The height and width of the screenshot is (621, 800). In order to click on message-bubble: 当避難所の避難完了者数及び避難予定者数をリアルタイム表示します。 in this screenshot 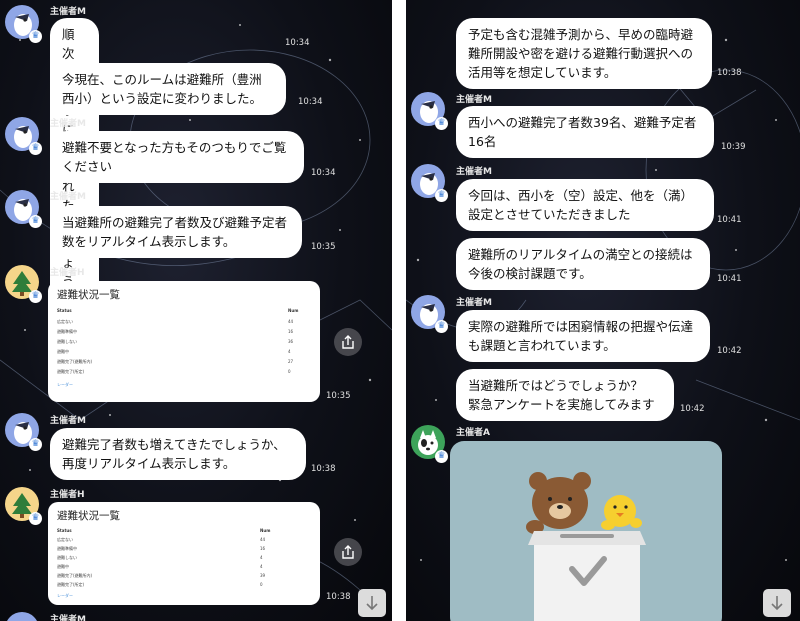, I will do `click(176, 232)`.